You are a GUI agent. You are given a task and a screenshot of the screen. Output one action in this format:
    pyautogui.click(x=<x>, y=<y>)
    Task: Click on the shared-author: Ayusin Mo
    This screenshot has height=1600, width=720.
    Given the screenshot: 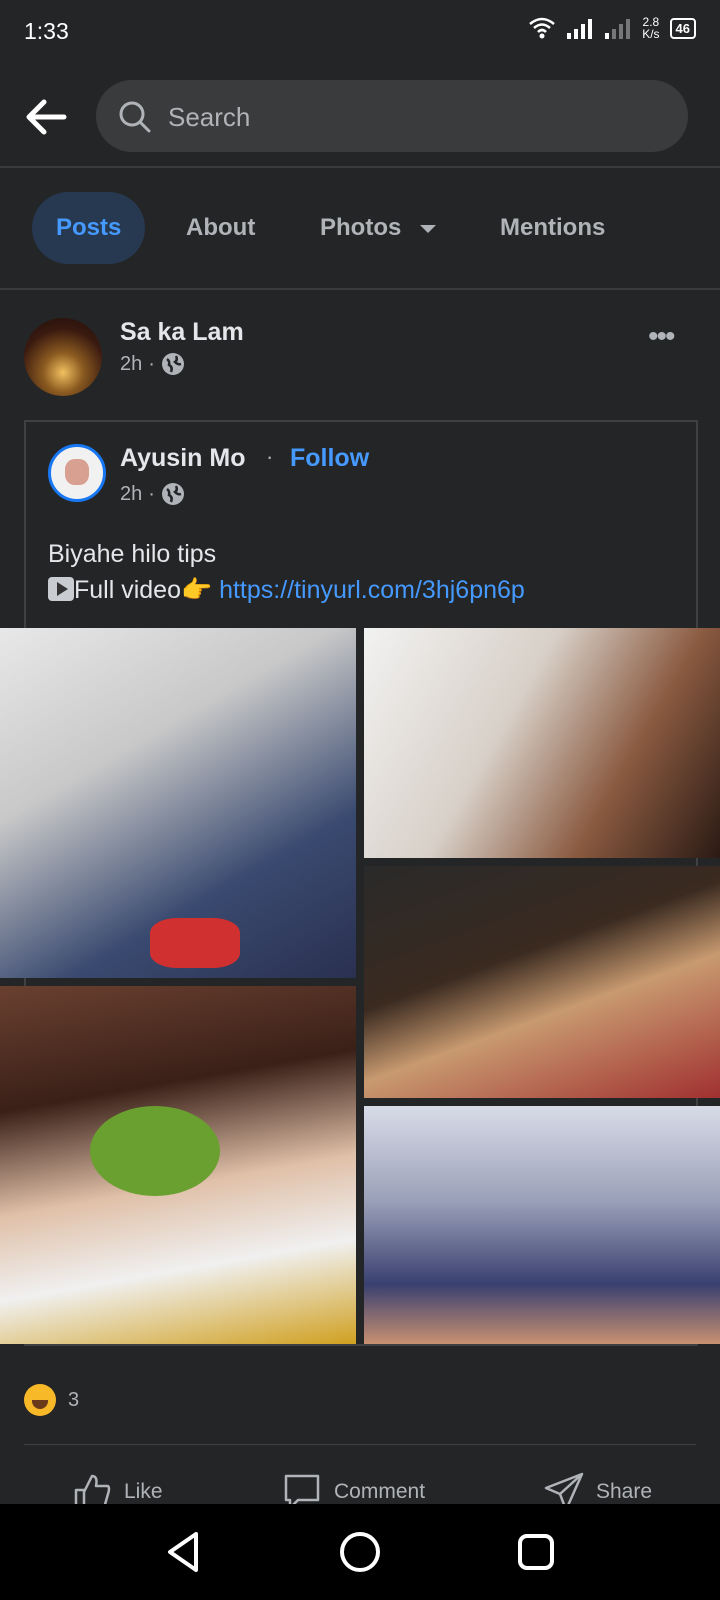 What is the action you would take?
    pyautogui.click(x=182, y=458)
    